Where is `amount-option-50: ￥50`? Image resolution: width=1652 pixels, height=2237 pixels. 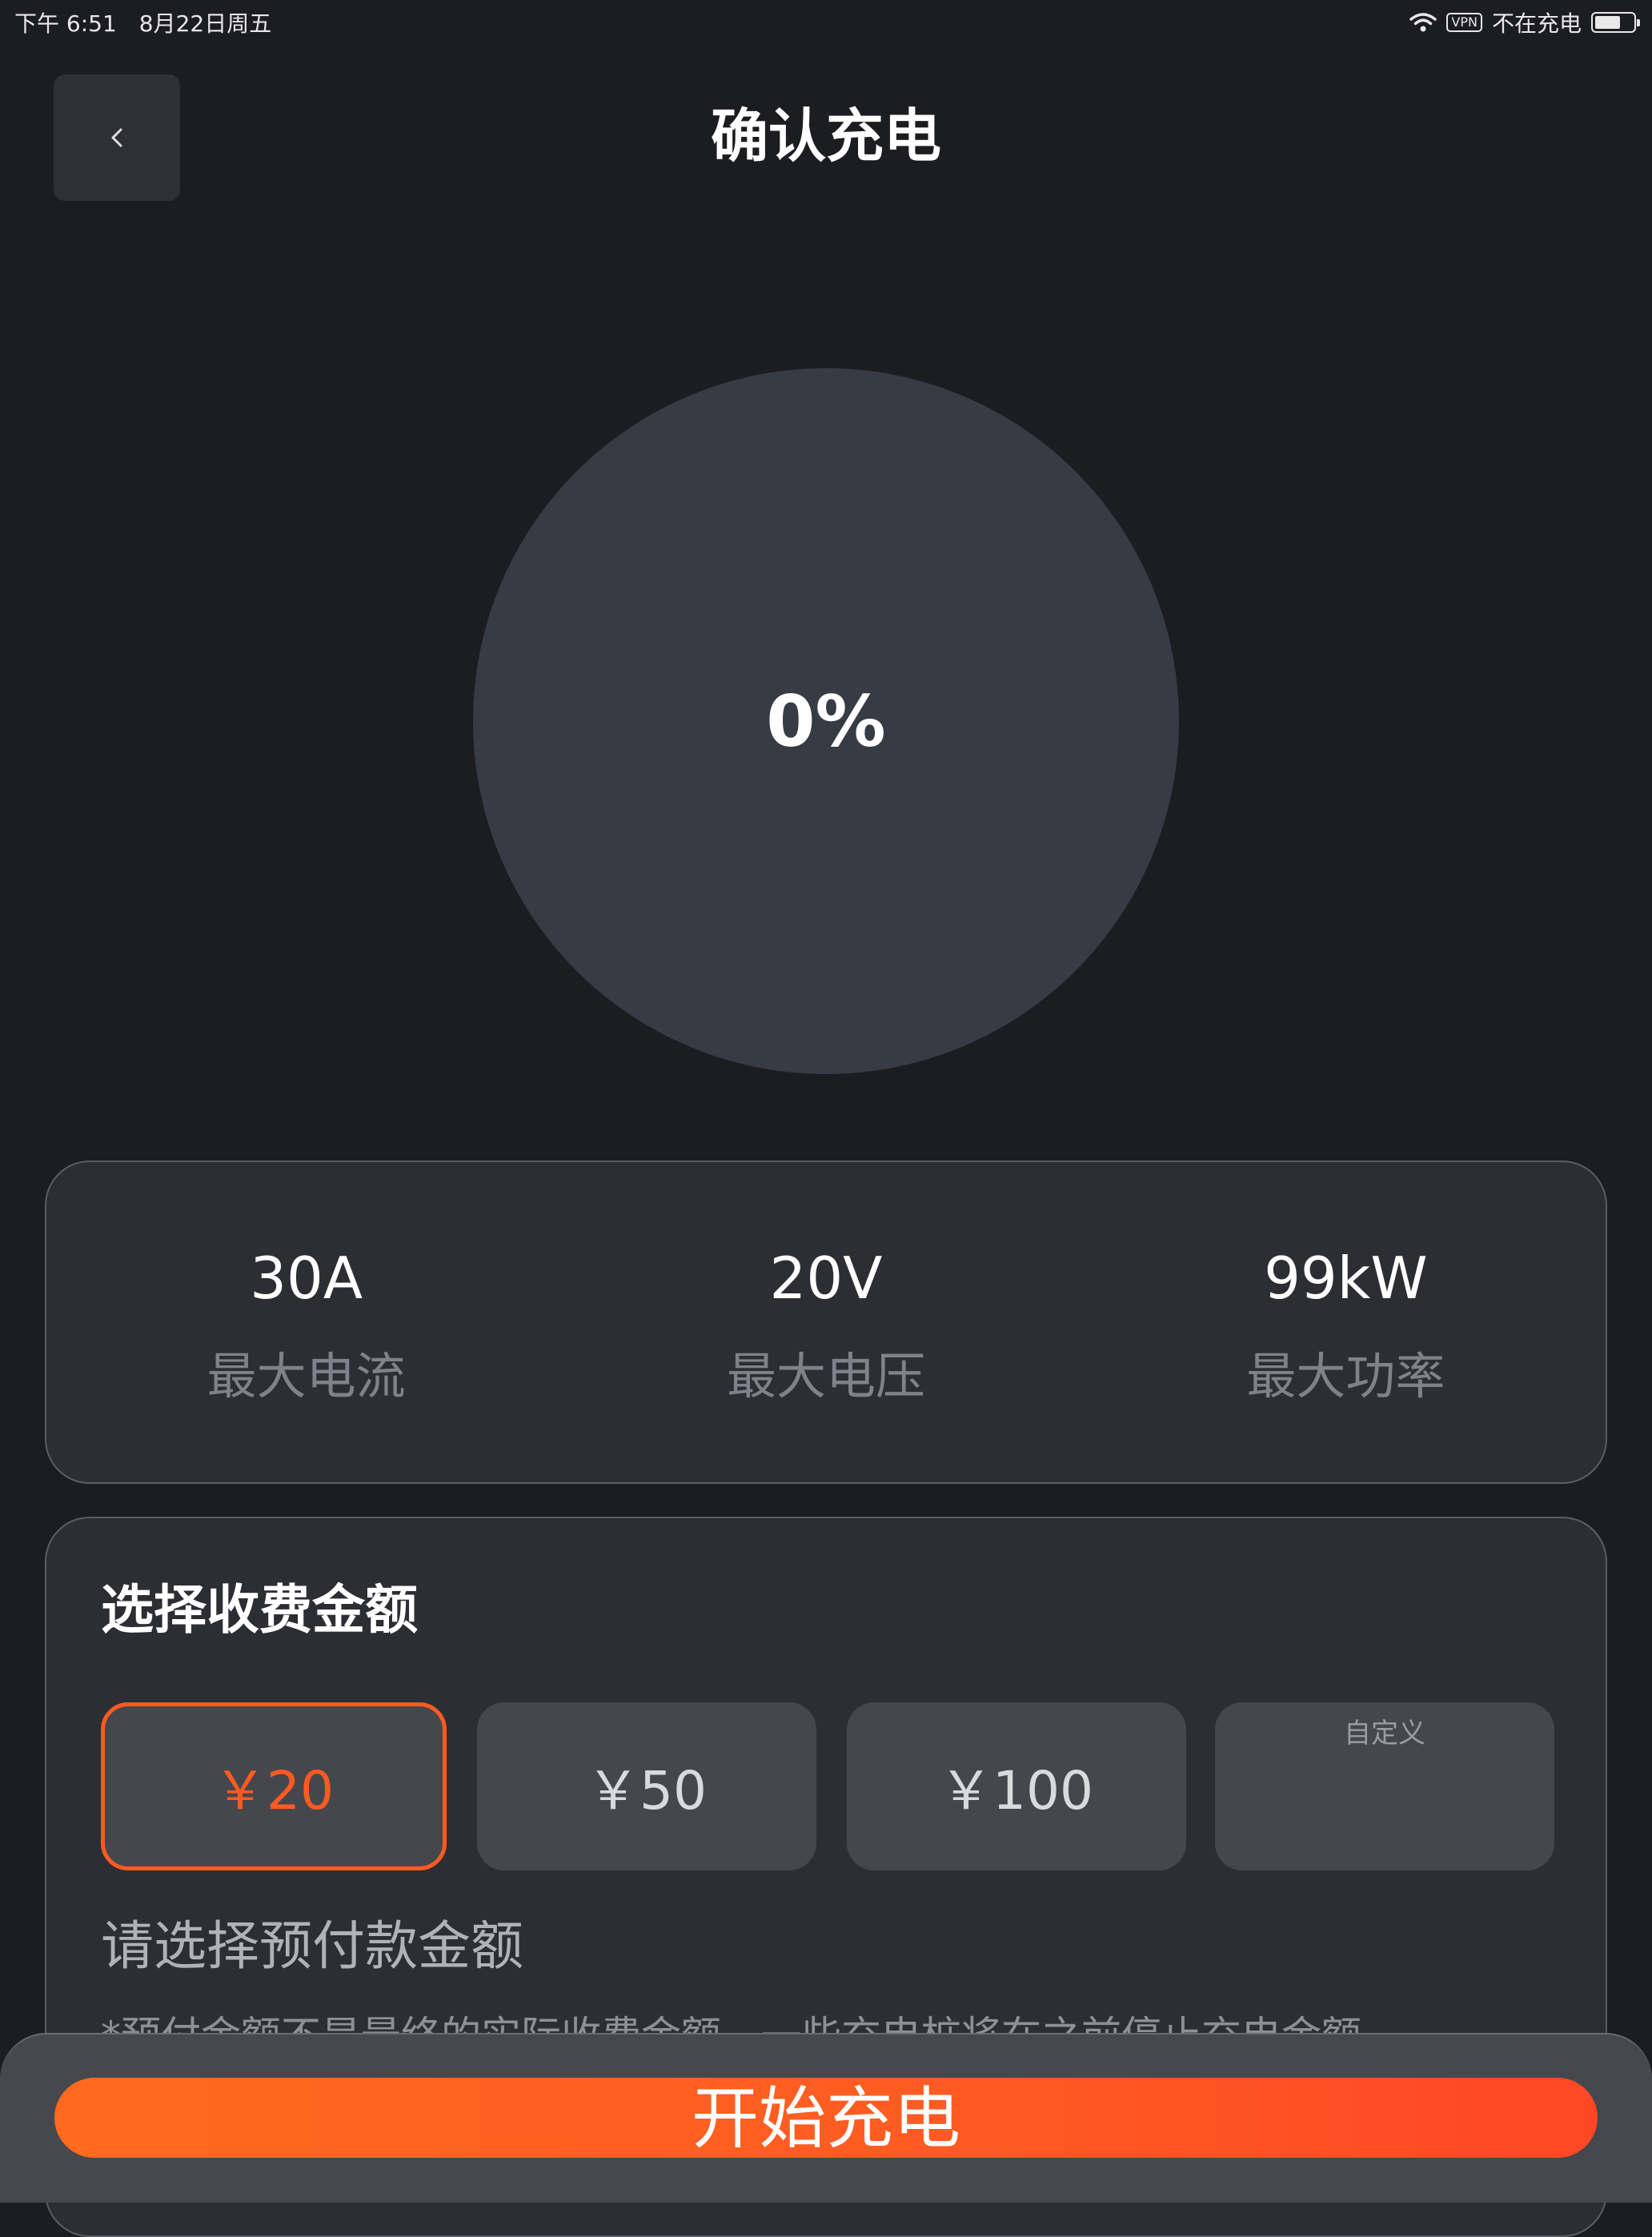
amount-option-50: ￥50 is located at coordinates (646, 1786).